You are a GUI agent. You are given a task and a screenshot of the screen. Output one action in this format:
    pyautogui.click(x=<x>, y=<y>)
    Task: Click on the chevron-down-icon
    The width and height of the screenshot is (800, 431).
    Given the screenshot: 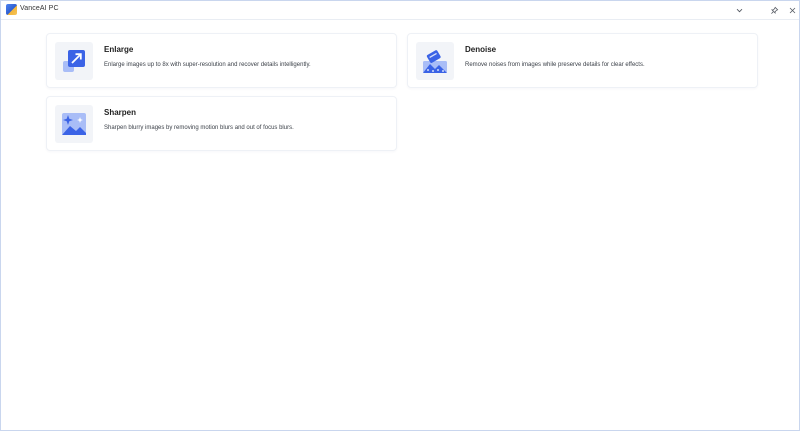 What is the action you would take?
    pyautogui.click(x=739, y=10)
    